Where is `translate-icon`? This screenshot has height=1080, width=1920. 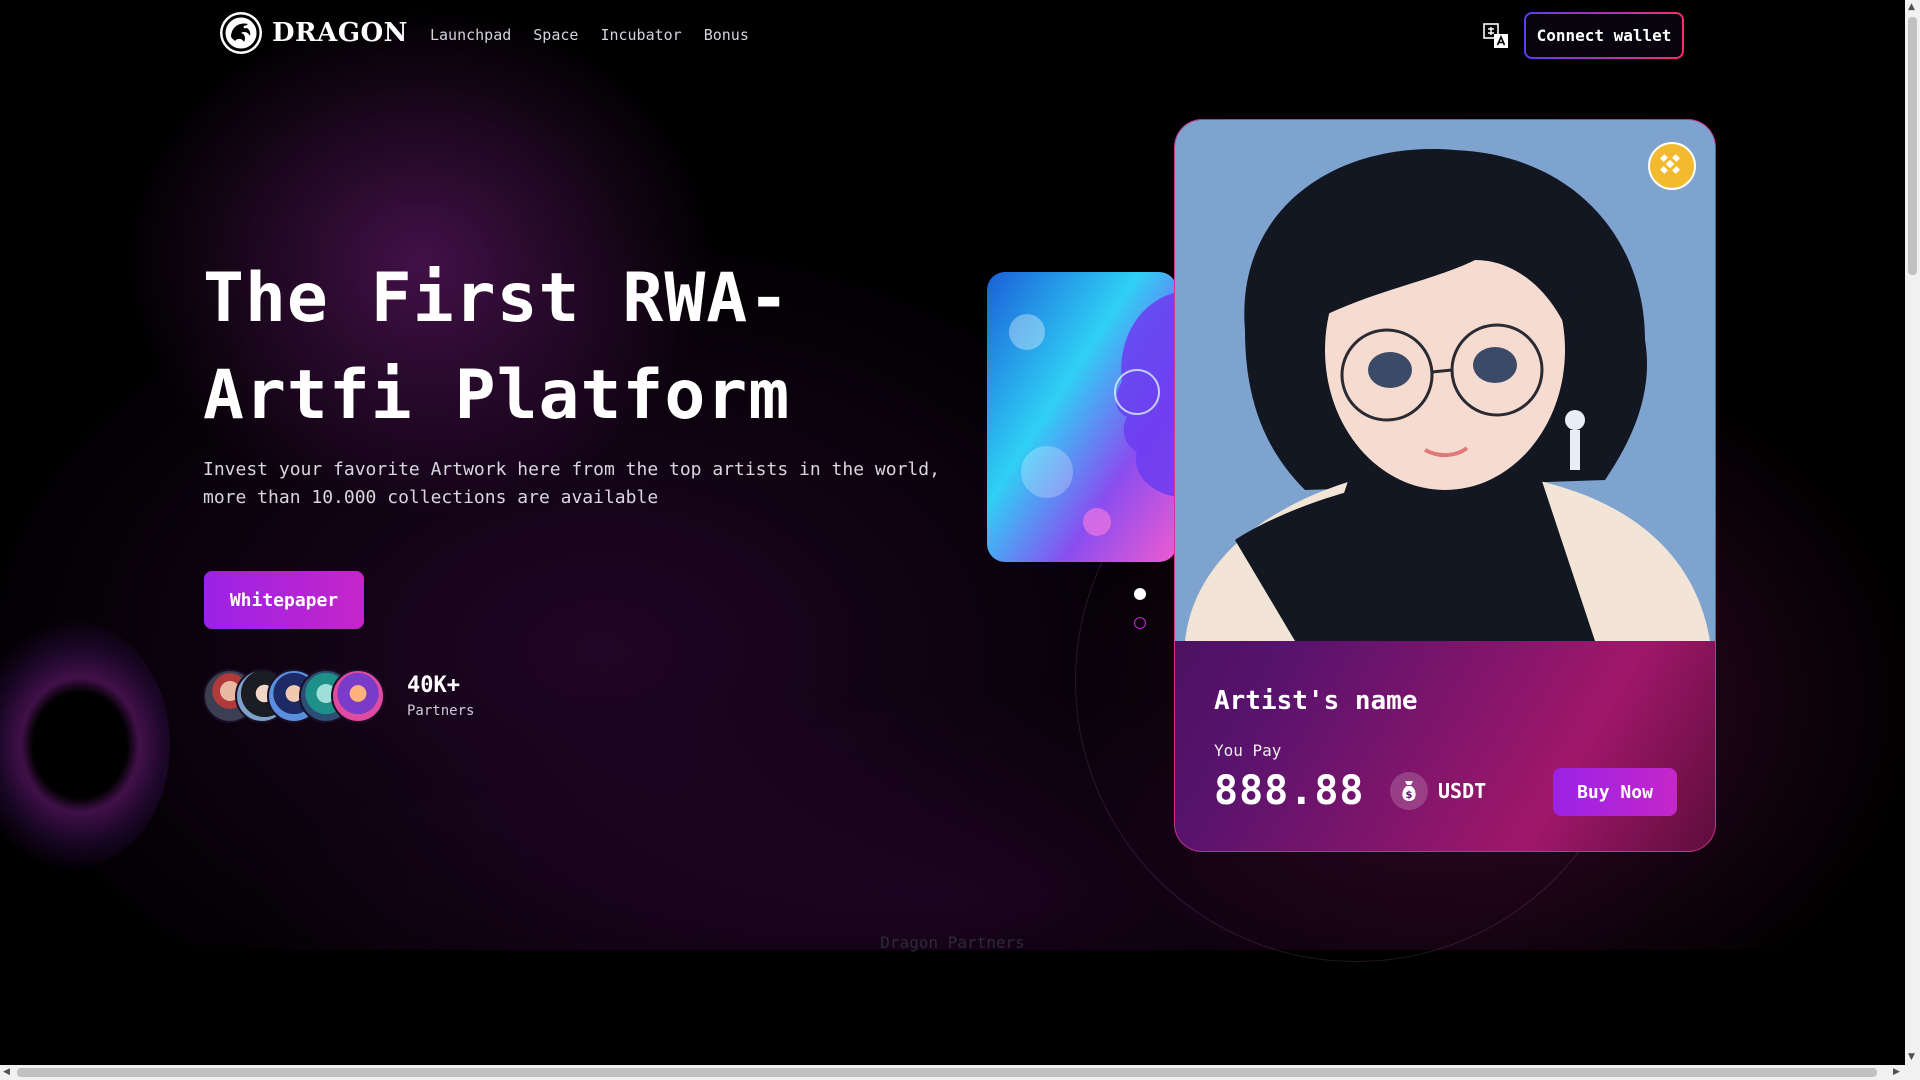
translate-icon is located at coordinates (1496, 36).